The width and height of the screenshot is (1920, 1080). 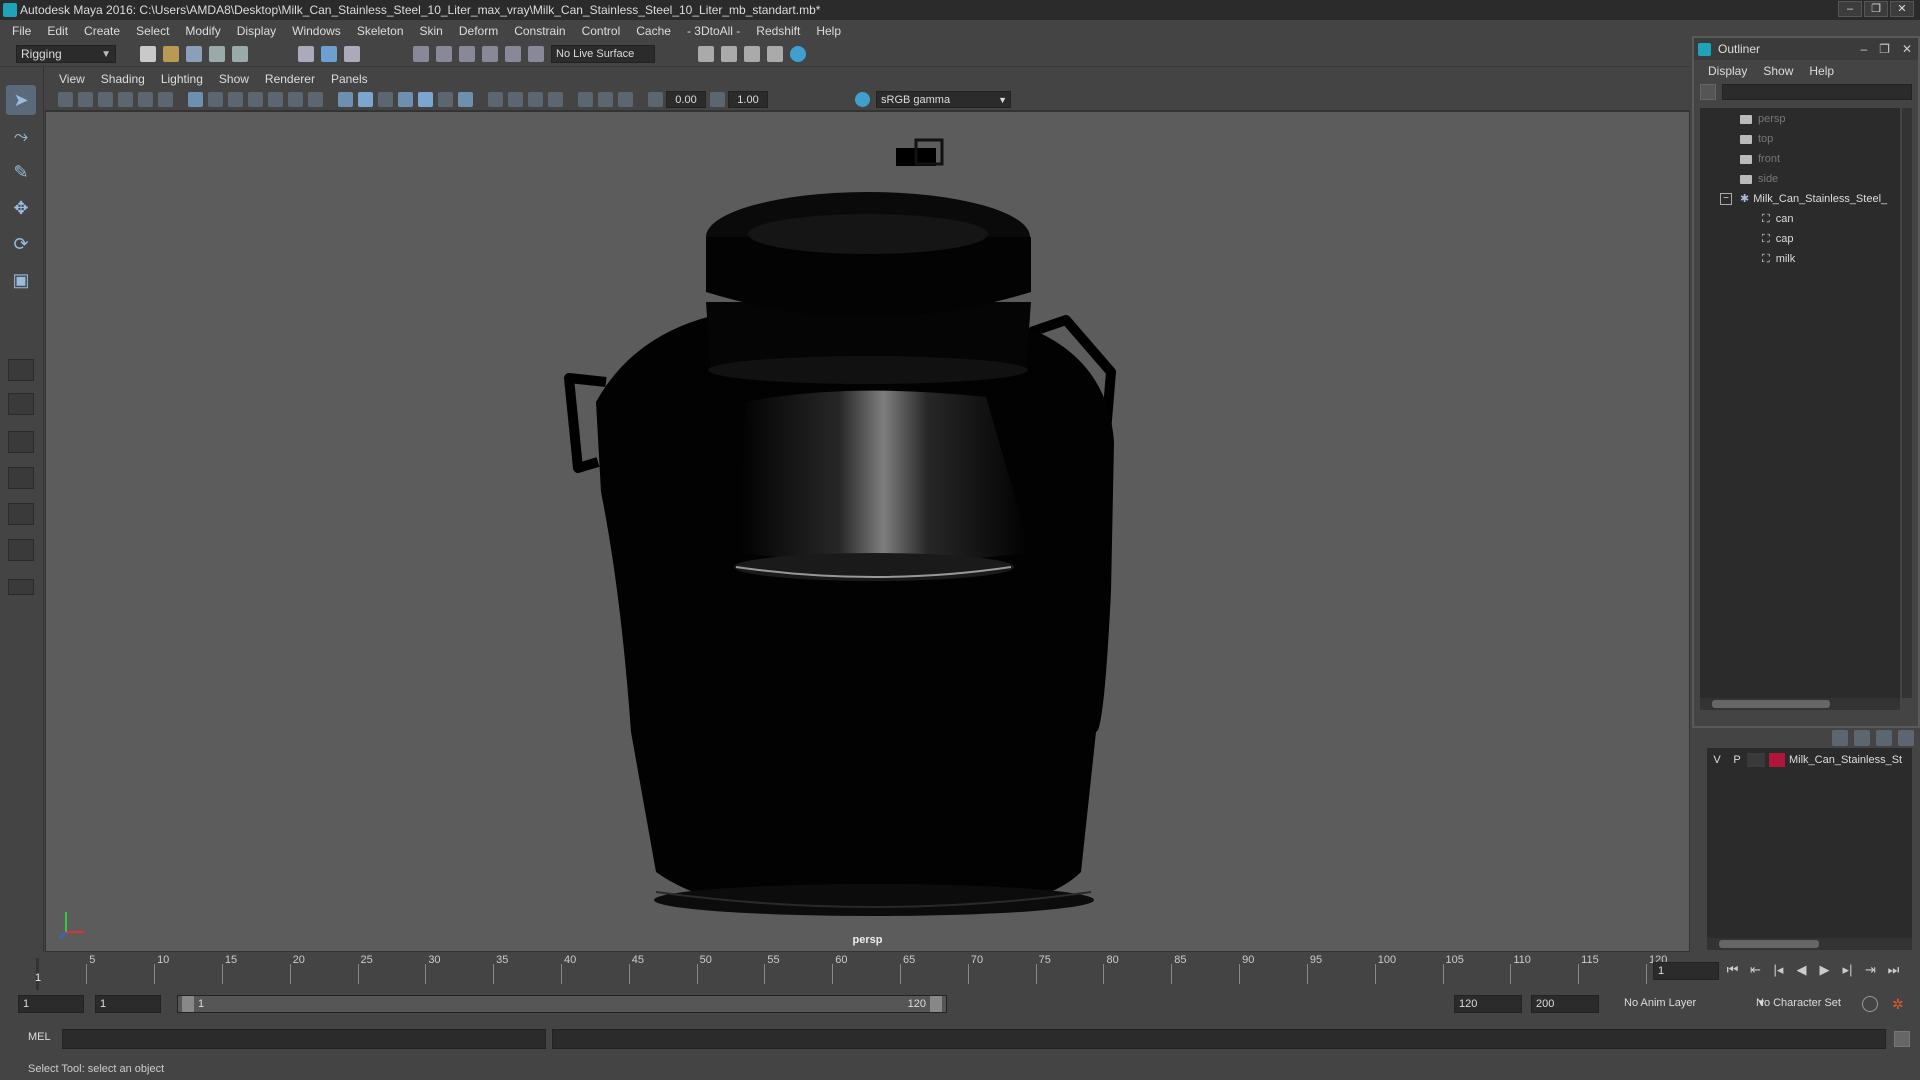 I want to click on outliner-menu-show: Show, so click(x=1778, y=71).